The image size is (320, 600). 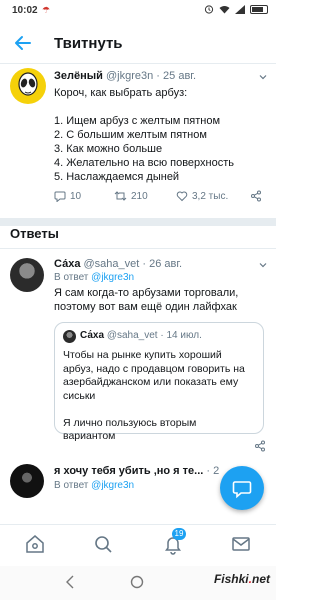 What do you see at coordinates (161, 410) in the screenshot?
I see `quote-line` at bounding box center [161, 410].